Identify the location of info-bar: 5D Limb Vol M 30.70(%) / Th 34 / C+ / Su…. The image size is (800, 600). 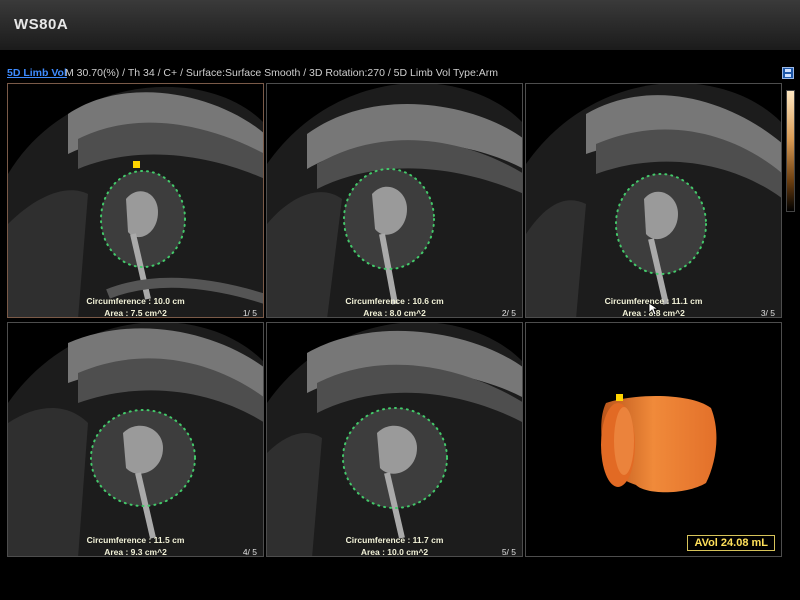
(400, 73).